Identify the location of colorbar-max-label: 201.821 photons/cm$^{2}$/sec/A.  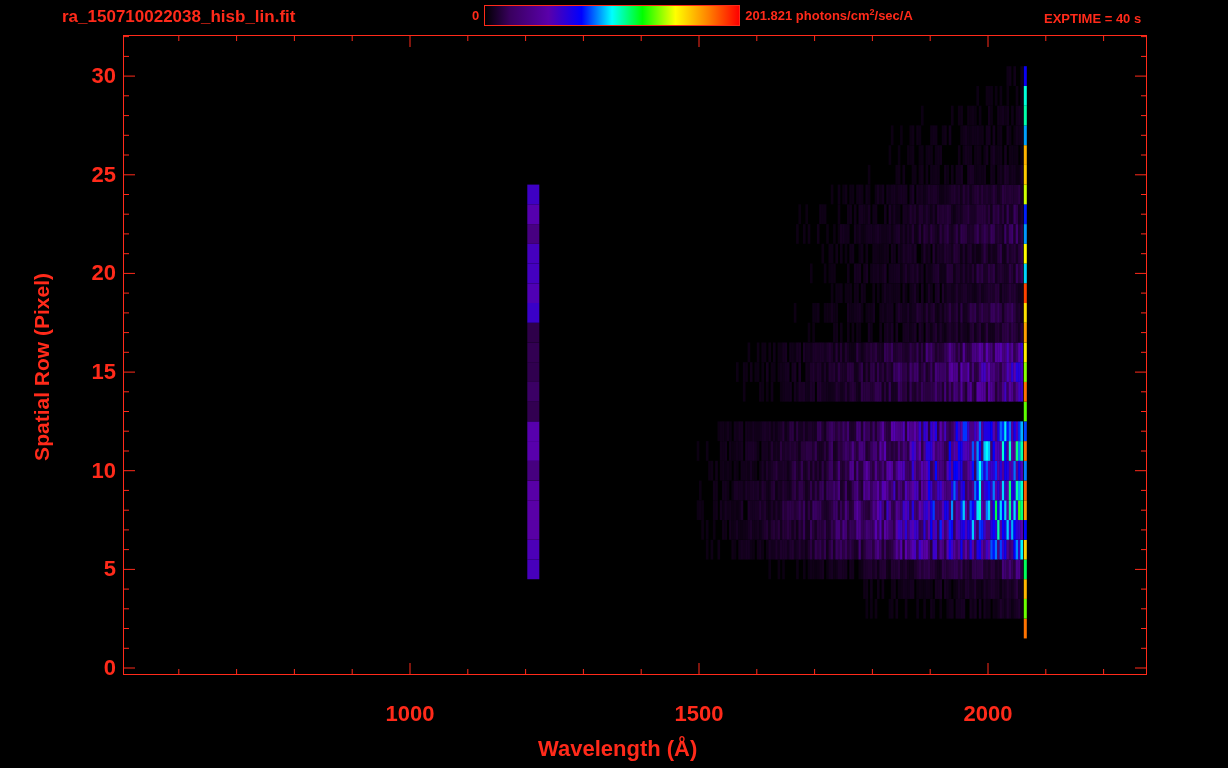
(829, 15).